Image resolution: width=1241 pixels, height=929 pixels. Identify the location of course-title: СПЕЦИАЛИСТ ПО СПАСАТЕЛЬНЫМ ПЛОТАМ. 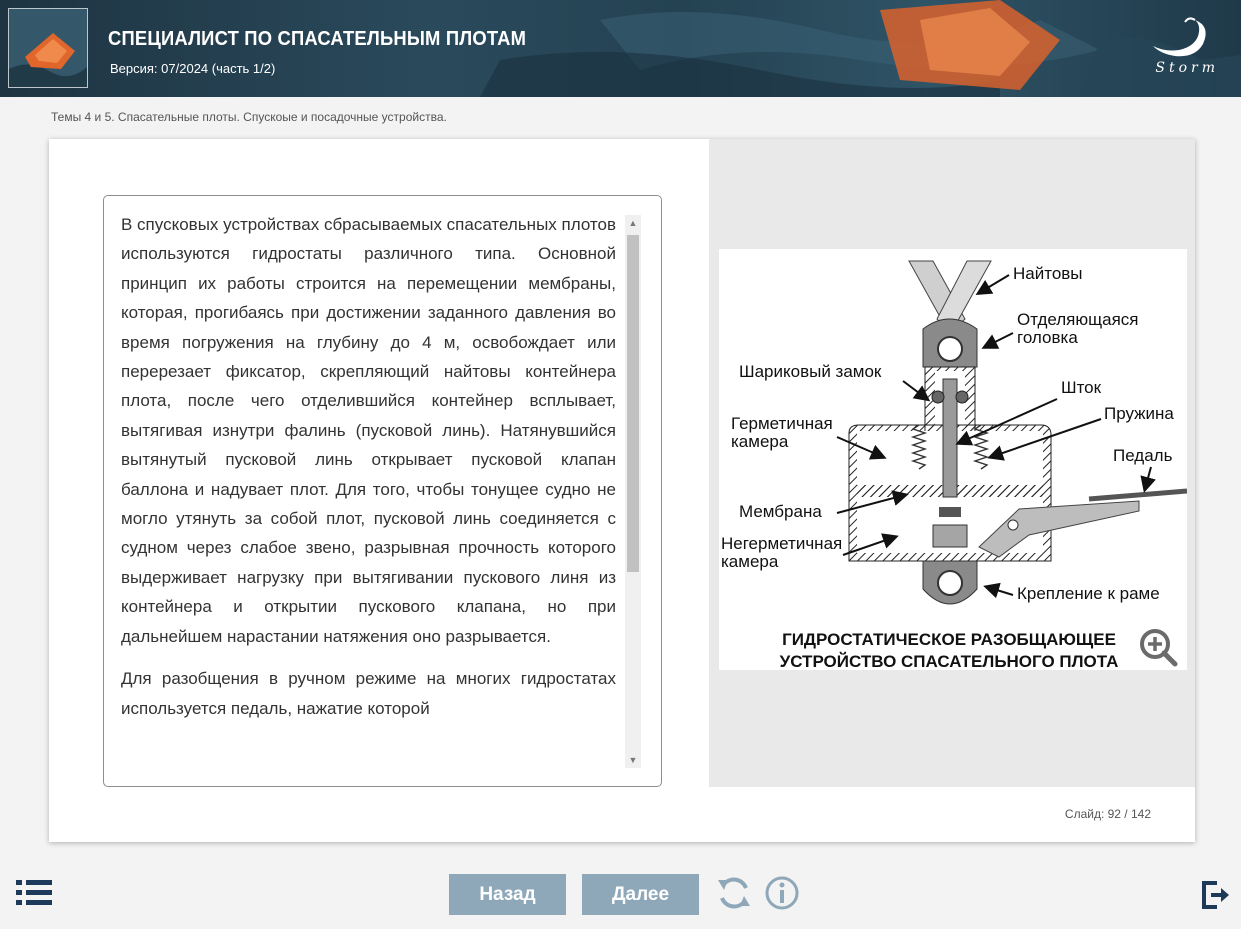
(317, 39).